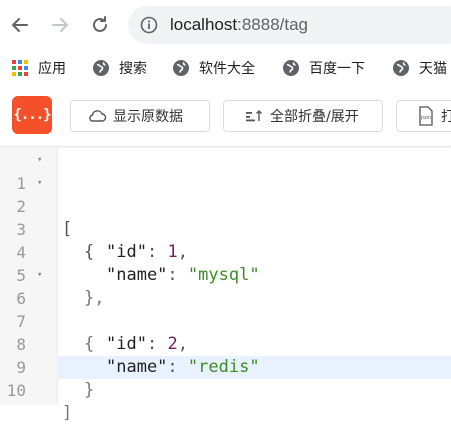  I want to click on print-button: json 打, so click(423, 116).